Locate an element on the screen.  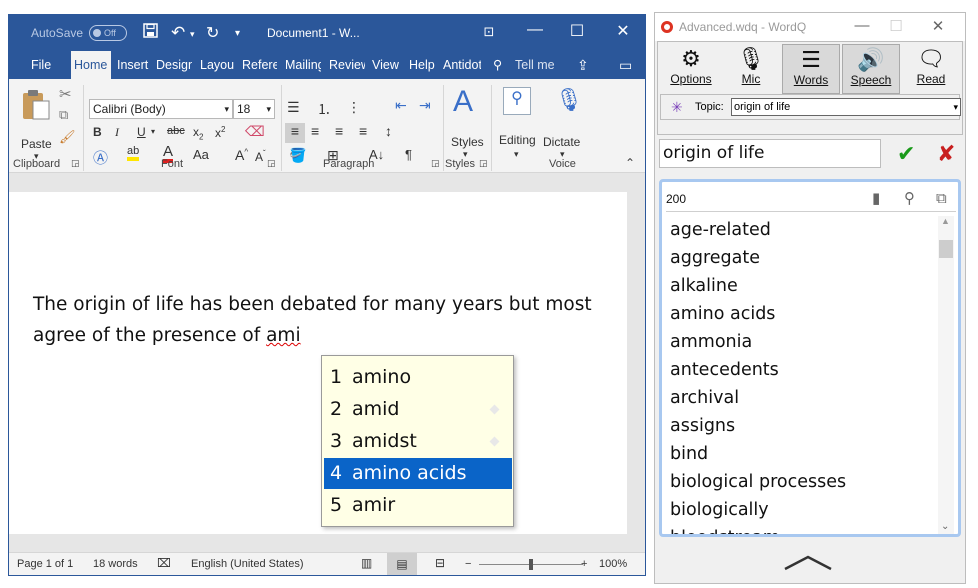
clipboard-launcher-icon: ◲ is located at coordinates (75, 163).